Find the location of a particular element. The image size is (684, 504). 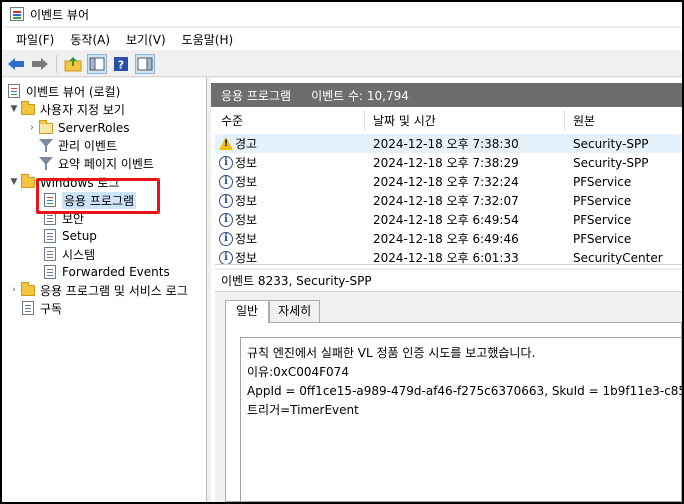

tree-item-setup: Setup is located at coordinates (69, 236).